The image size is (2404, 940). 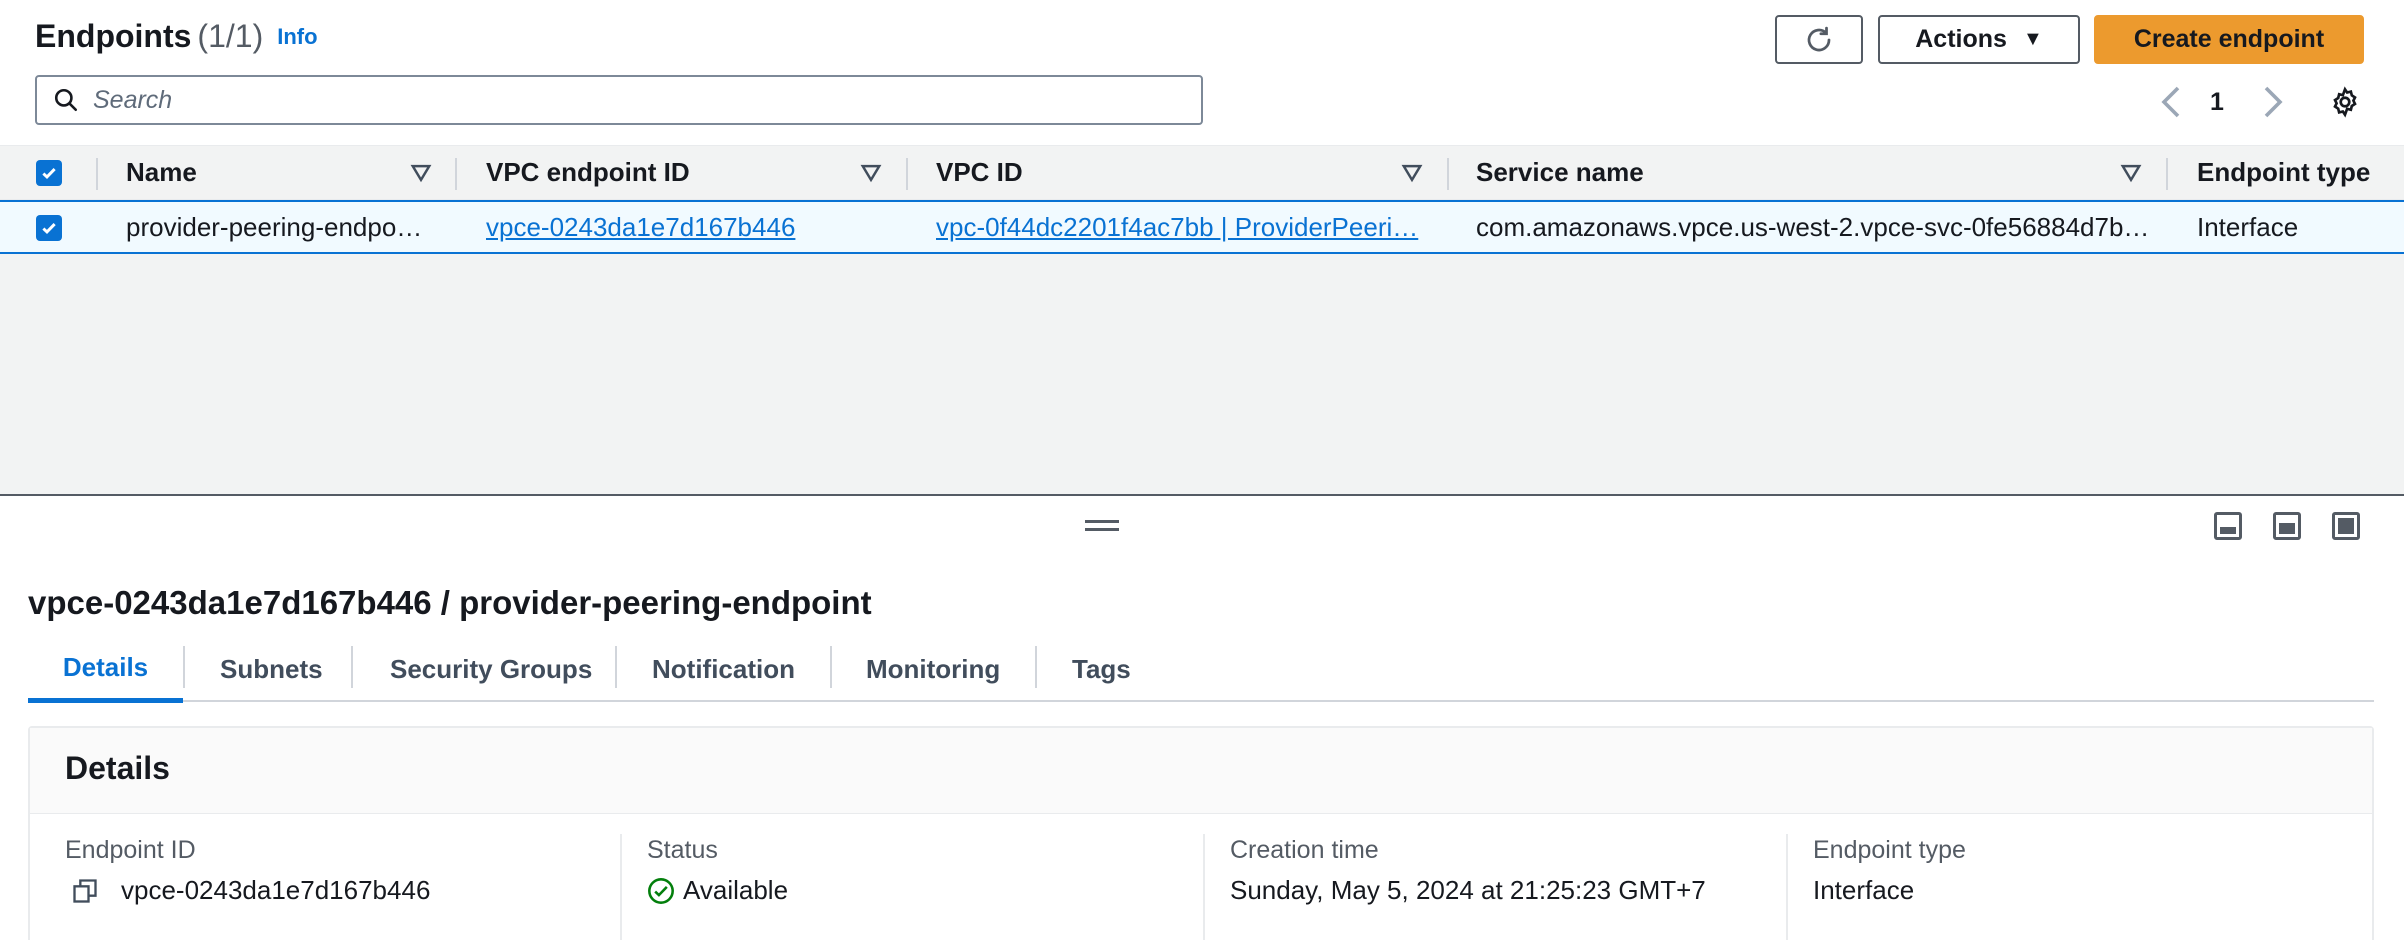 I want to click on page-title: Endpoints (1/1) Info, so click(x=176, y=36).